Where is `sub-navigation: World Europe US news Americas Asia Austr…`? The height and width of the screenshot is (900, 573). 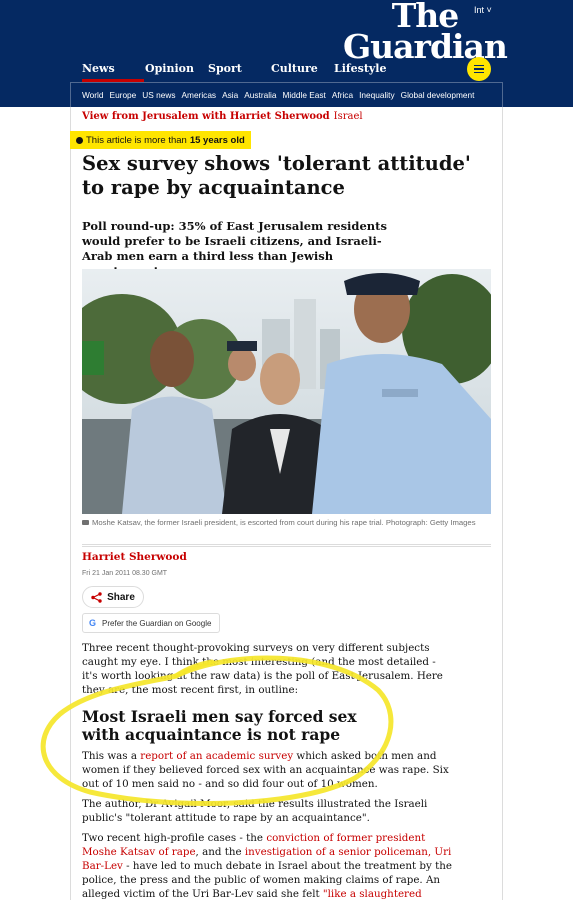
sub-navigation: World Europe US news Americas Asia Austr… is located at coordinates (286, 94).